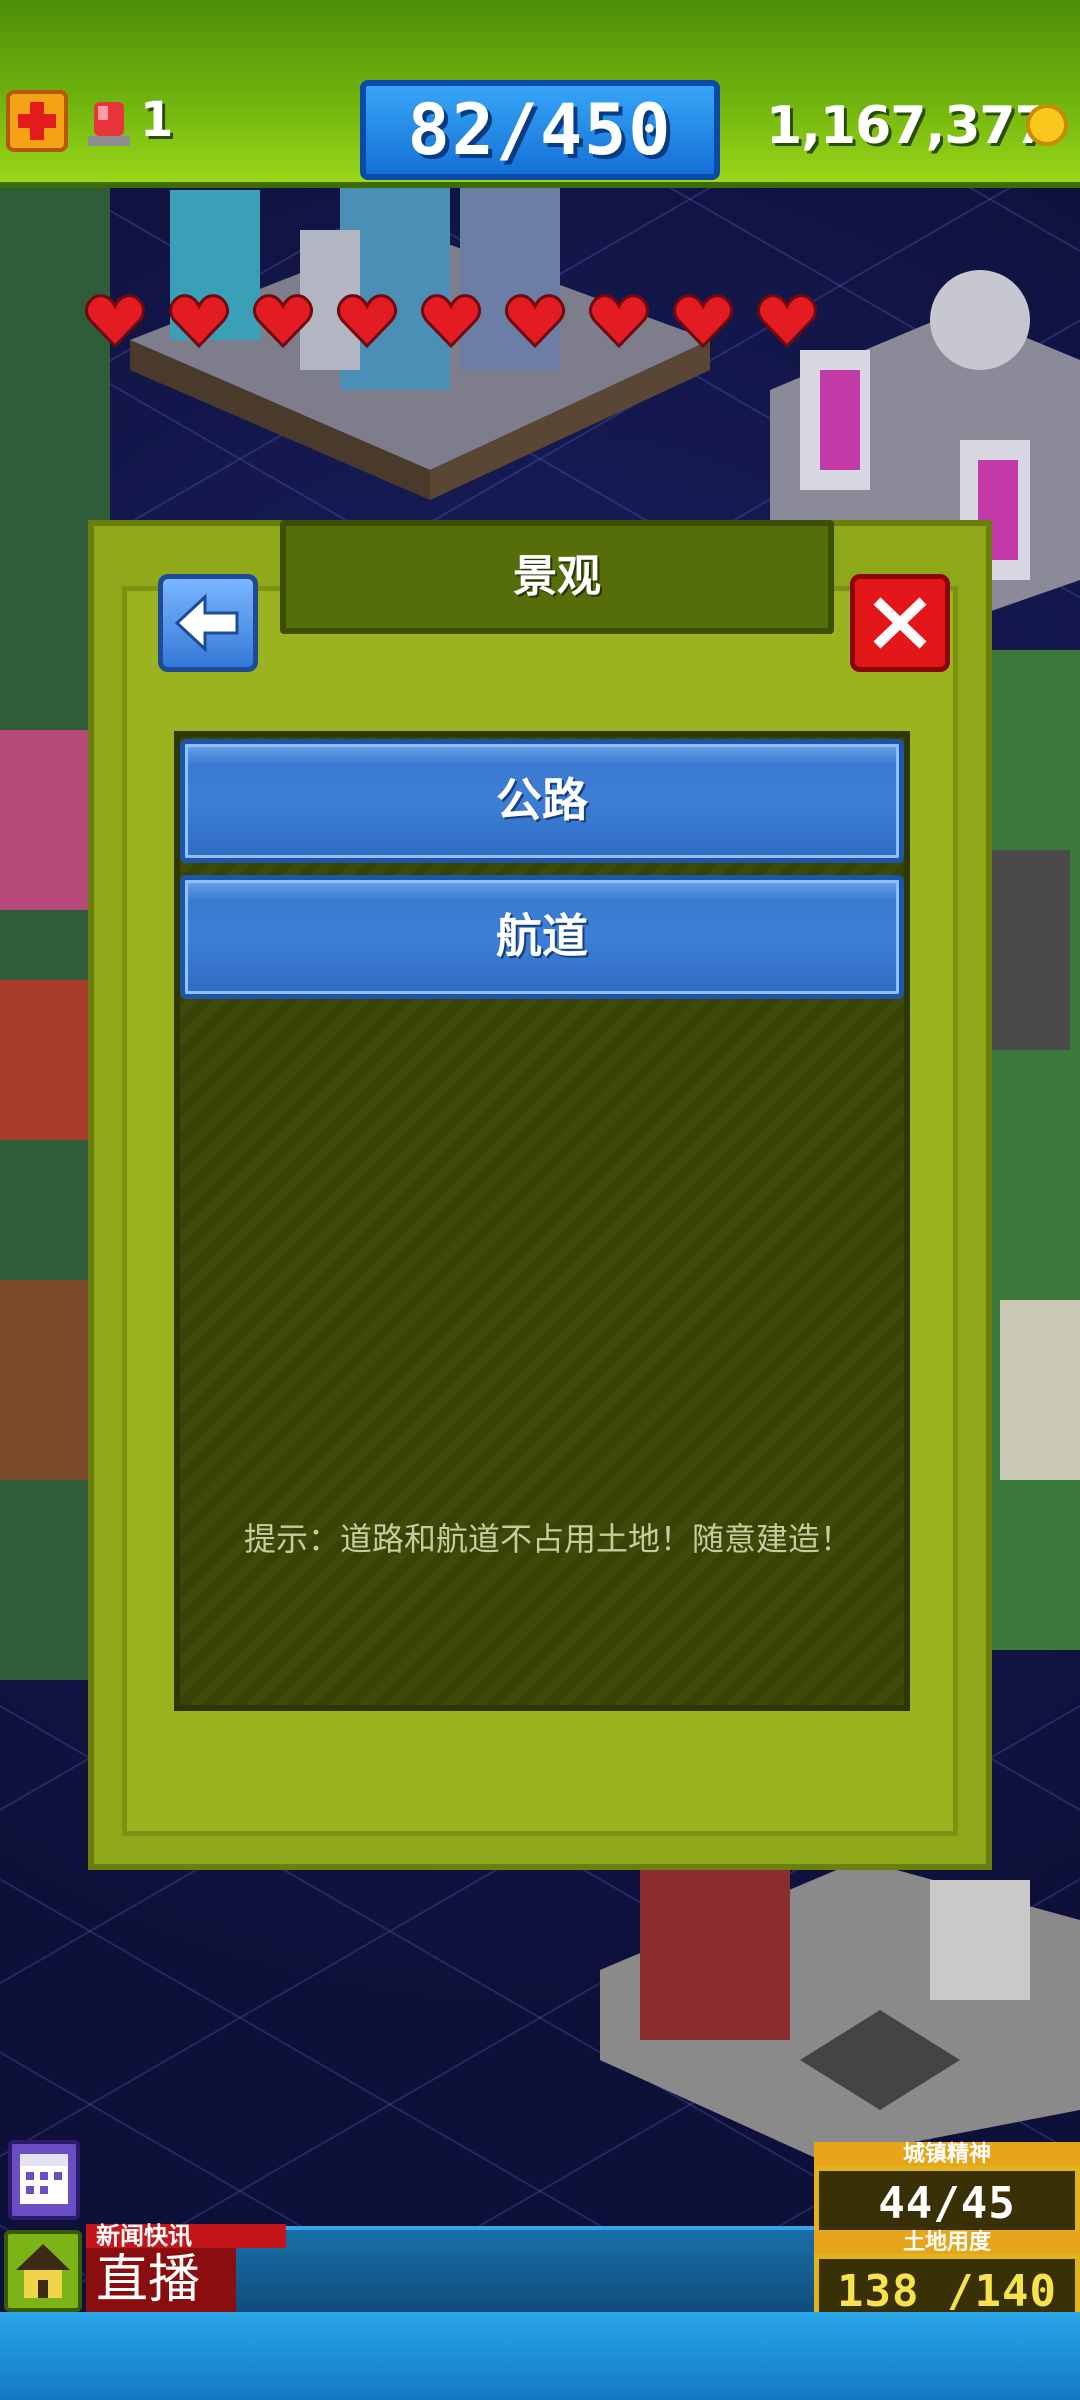  Describe the element at coordinates (908, 126) in the screenshot. I see `money-amount: 1,167,377` at that location.